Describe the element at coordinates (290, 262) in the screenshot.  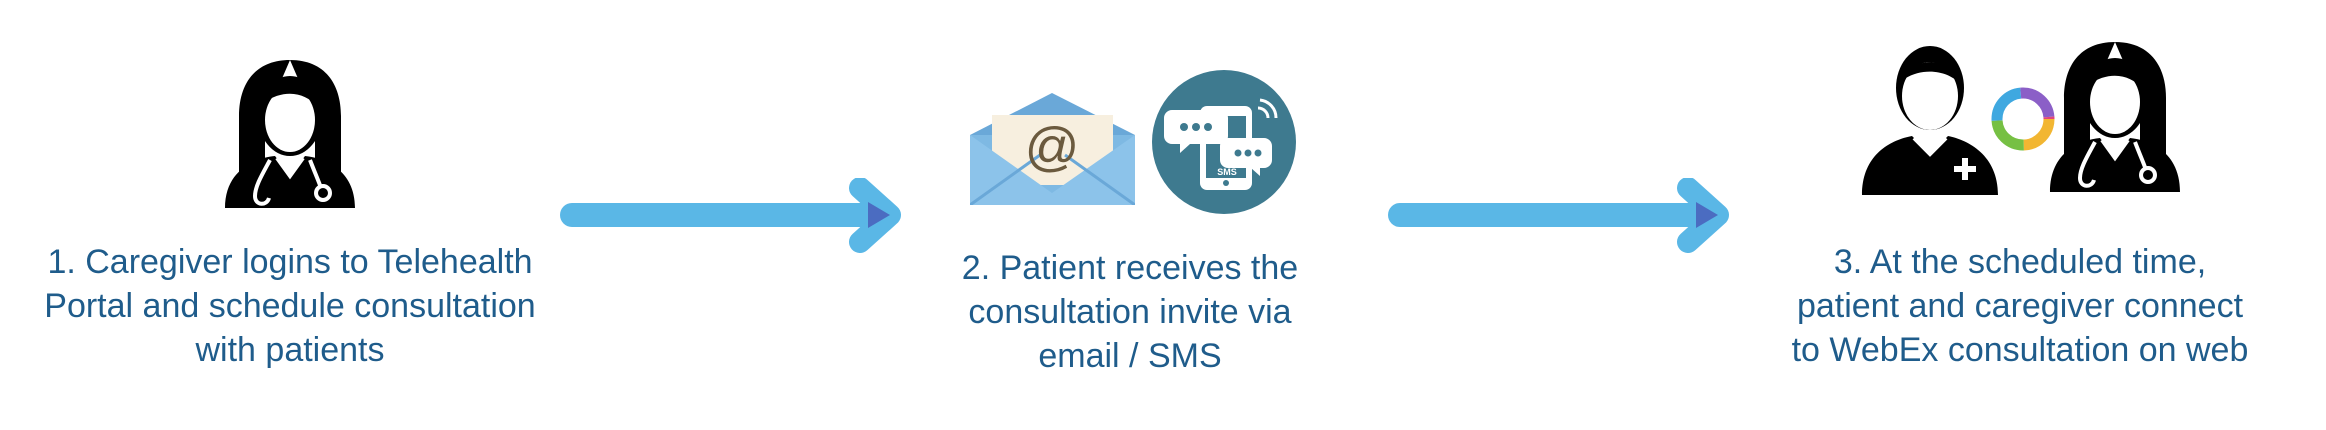
I see `step-1-line-1: 1. Caregiver logins to Telehealth` at that location.